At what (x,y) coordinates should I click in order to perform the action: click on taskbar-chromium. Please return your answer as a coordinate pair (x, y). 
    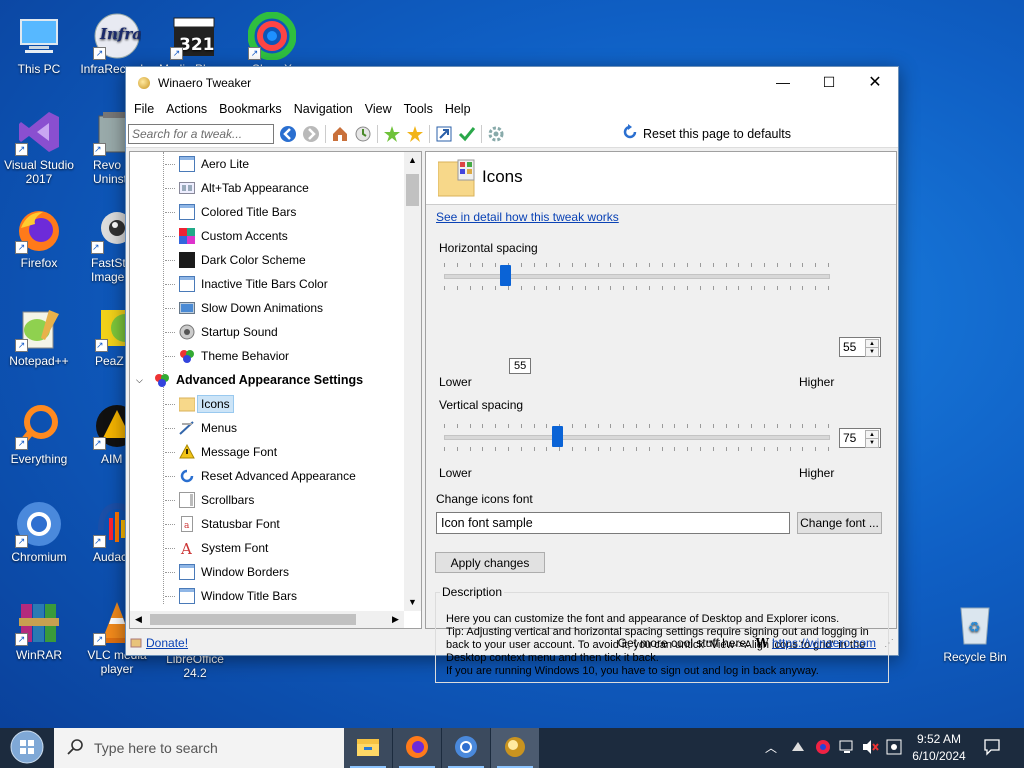
    Looking at the image, I should click on (466, 748).